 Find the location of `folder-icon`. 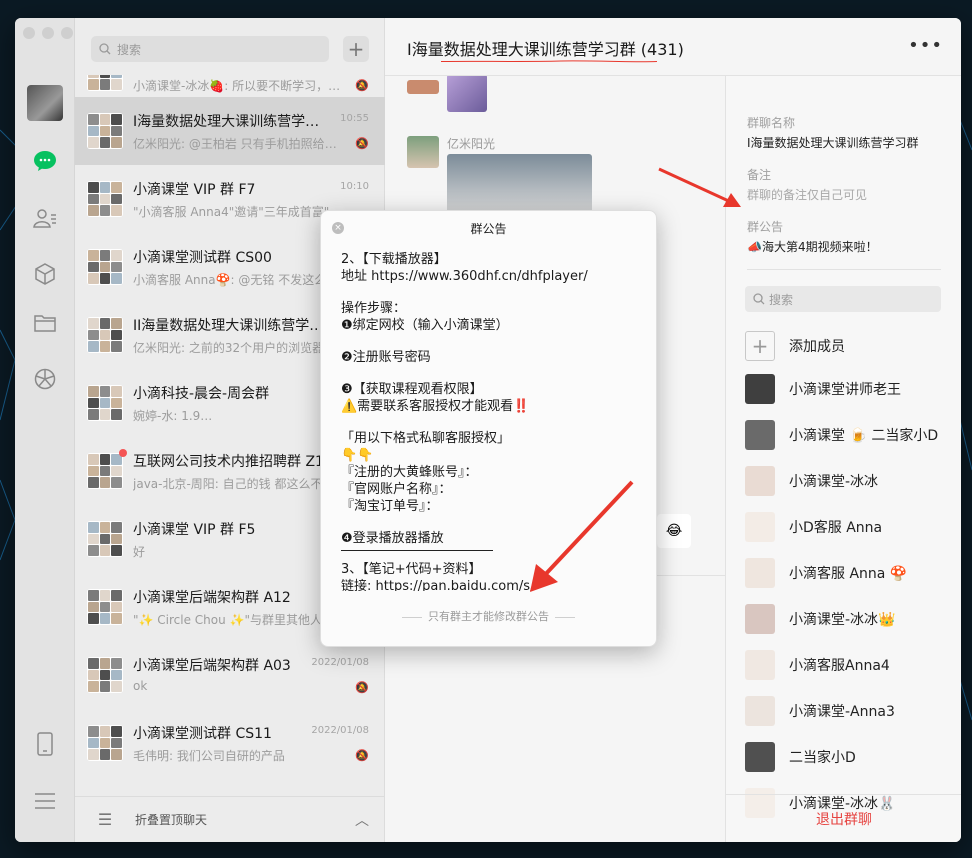

folder-icon is located at coordinates (45, 323).